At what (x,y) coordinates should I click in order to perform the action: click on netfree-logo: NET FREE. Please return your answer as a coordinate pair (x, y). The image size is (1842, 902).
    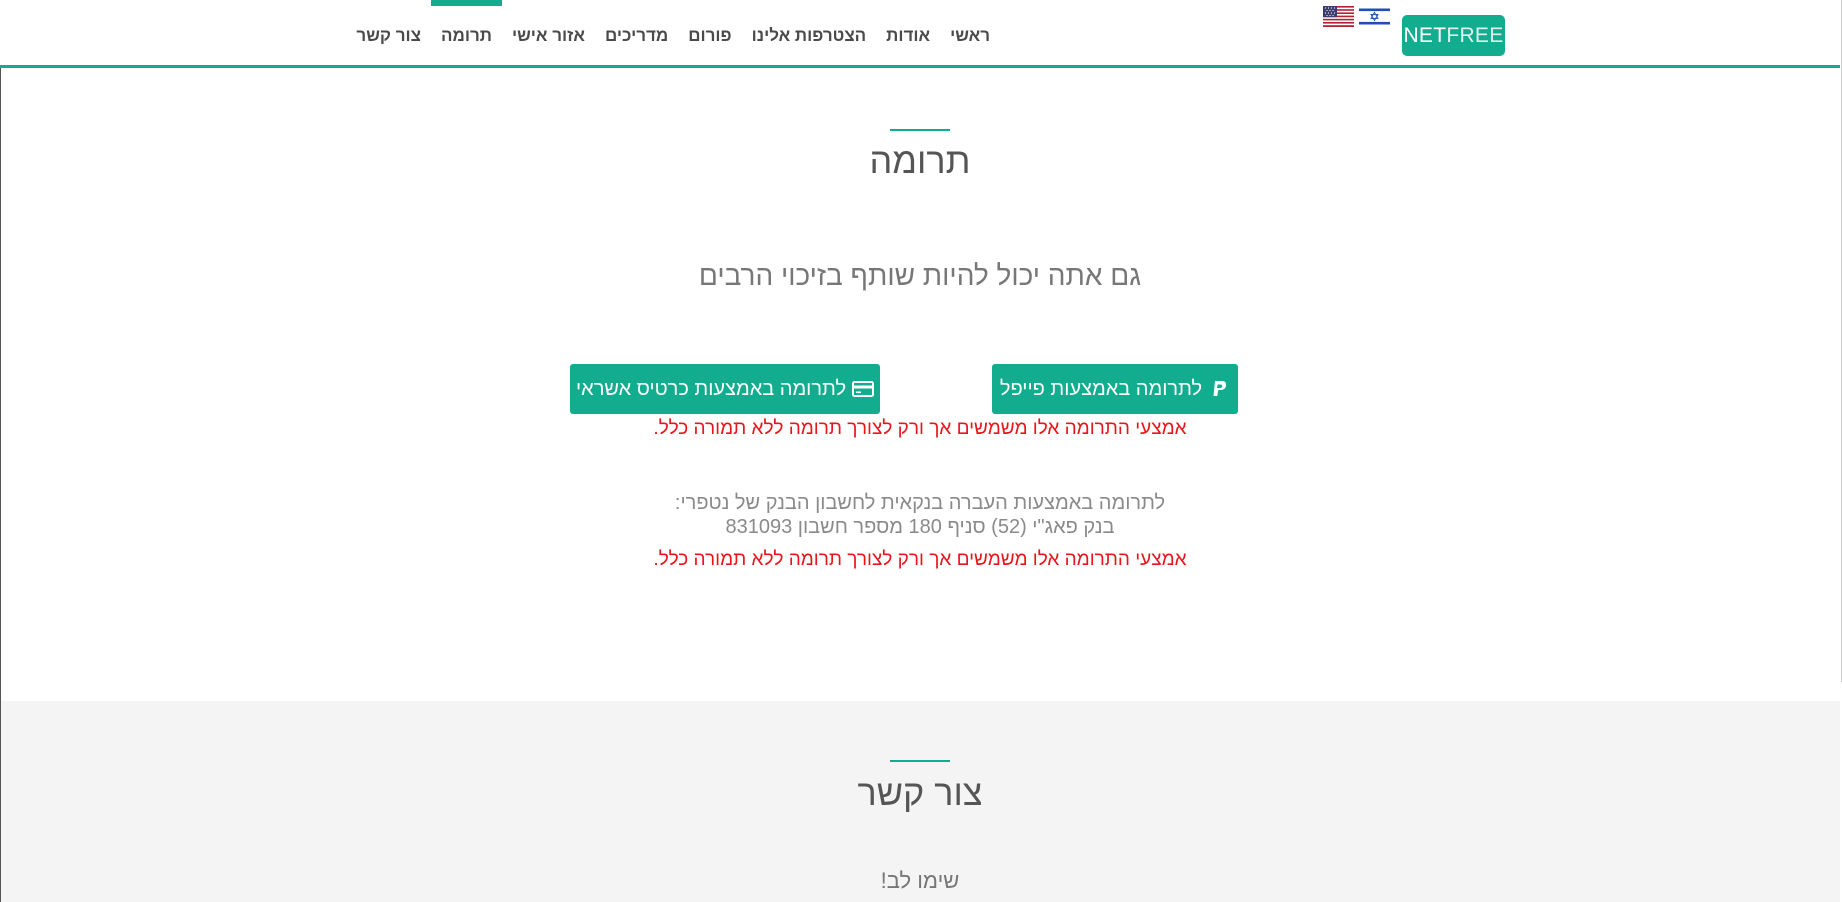
    Looking at the image, I should click on (1453, 35).